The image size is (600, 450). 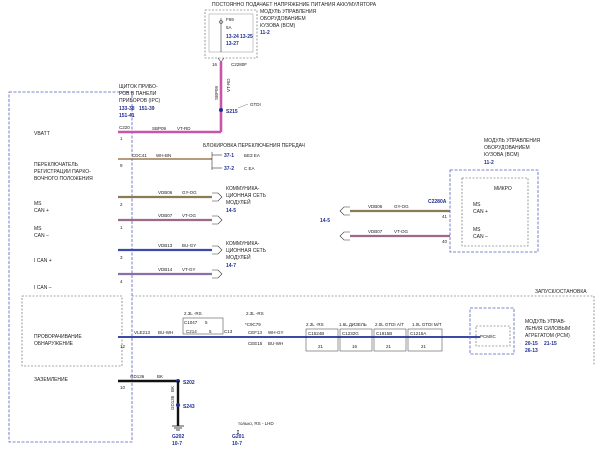 I want to click on pcm-l1: МОДУЛЬ УПРАВ-, so click(x=545, y=322).